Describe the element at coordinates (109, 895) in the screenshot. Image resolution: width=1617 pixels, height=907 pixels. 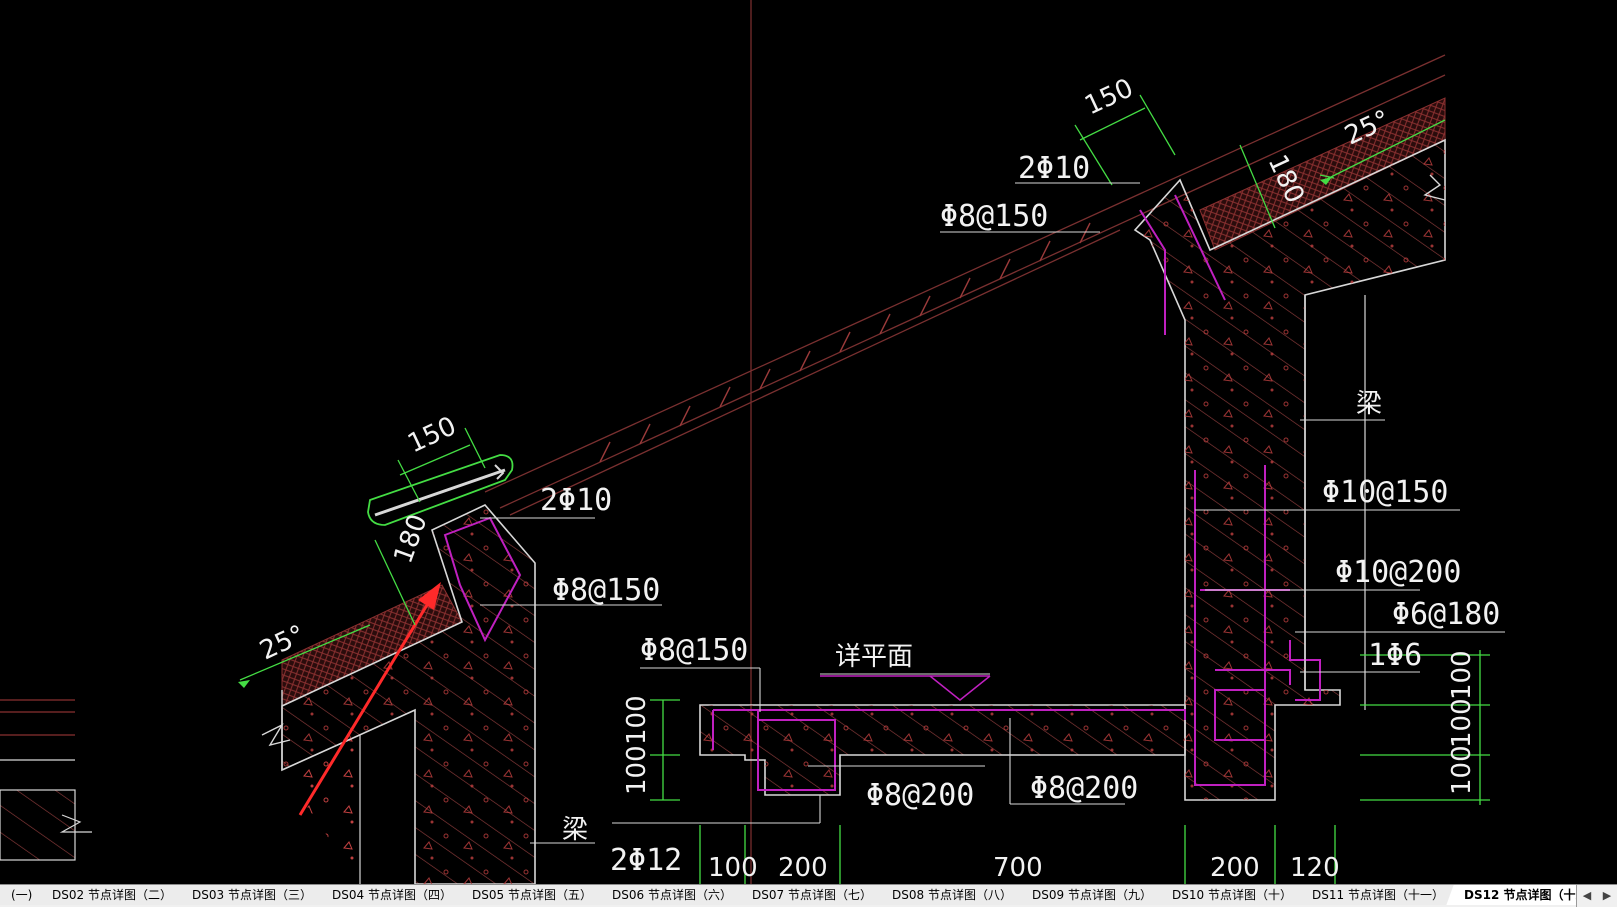
I see `tab-ds02: DS02 节点详图（二）` at that location.